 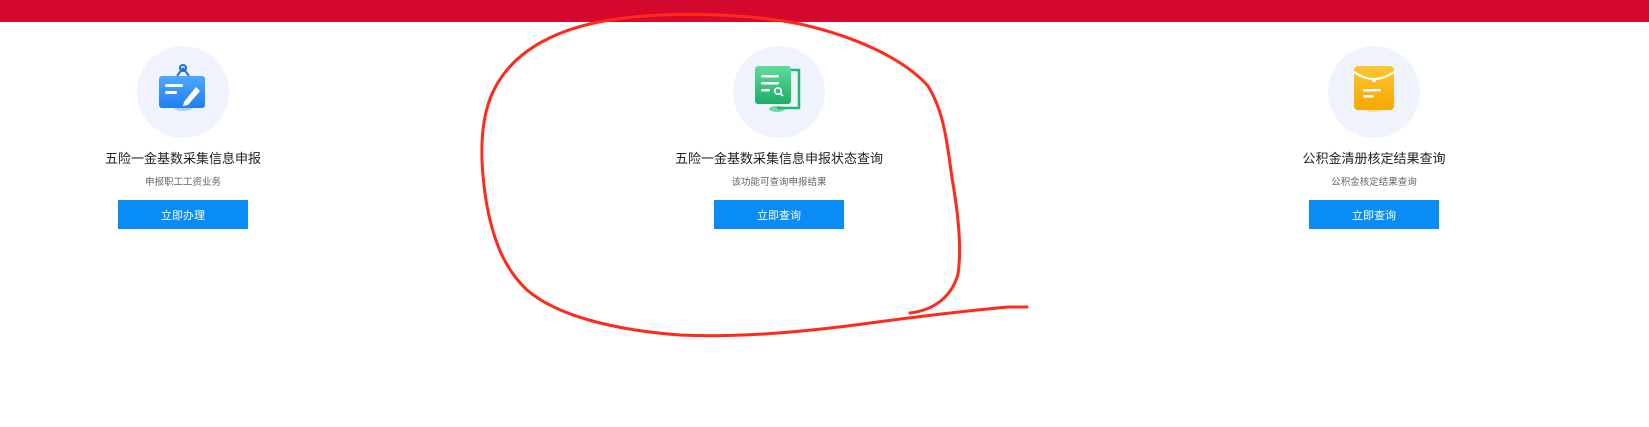 I want to click on service-card-status-query: 五险一金基数采集信息申报状态查询 该功能可查询申报结果 立即查询, so click(x=779, y=137).